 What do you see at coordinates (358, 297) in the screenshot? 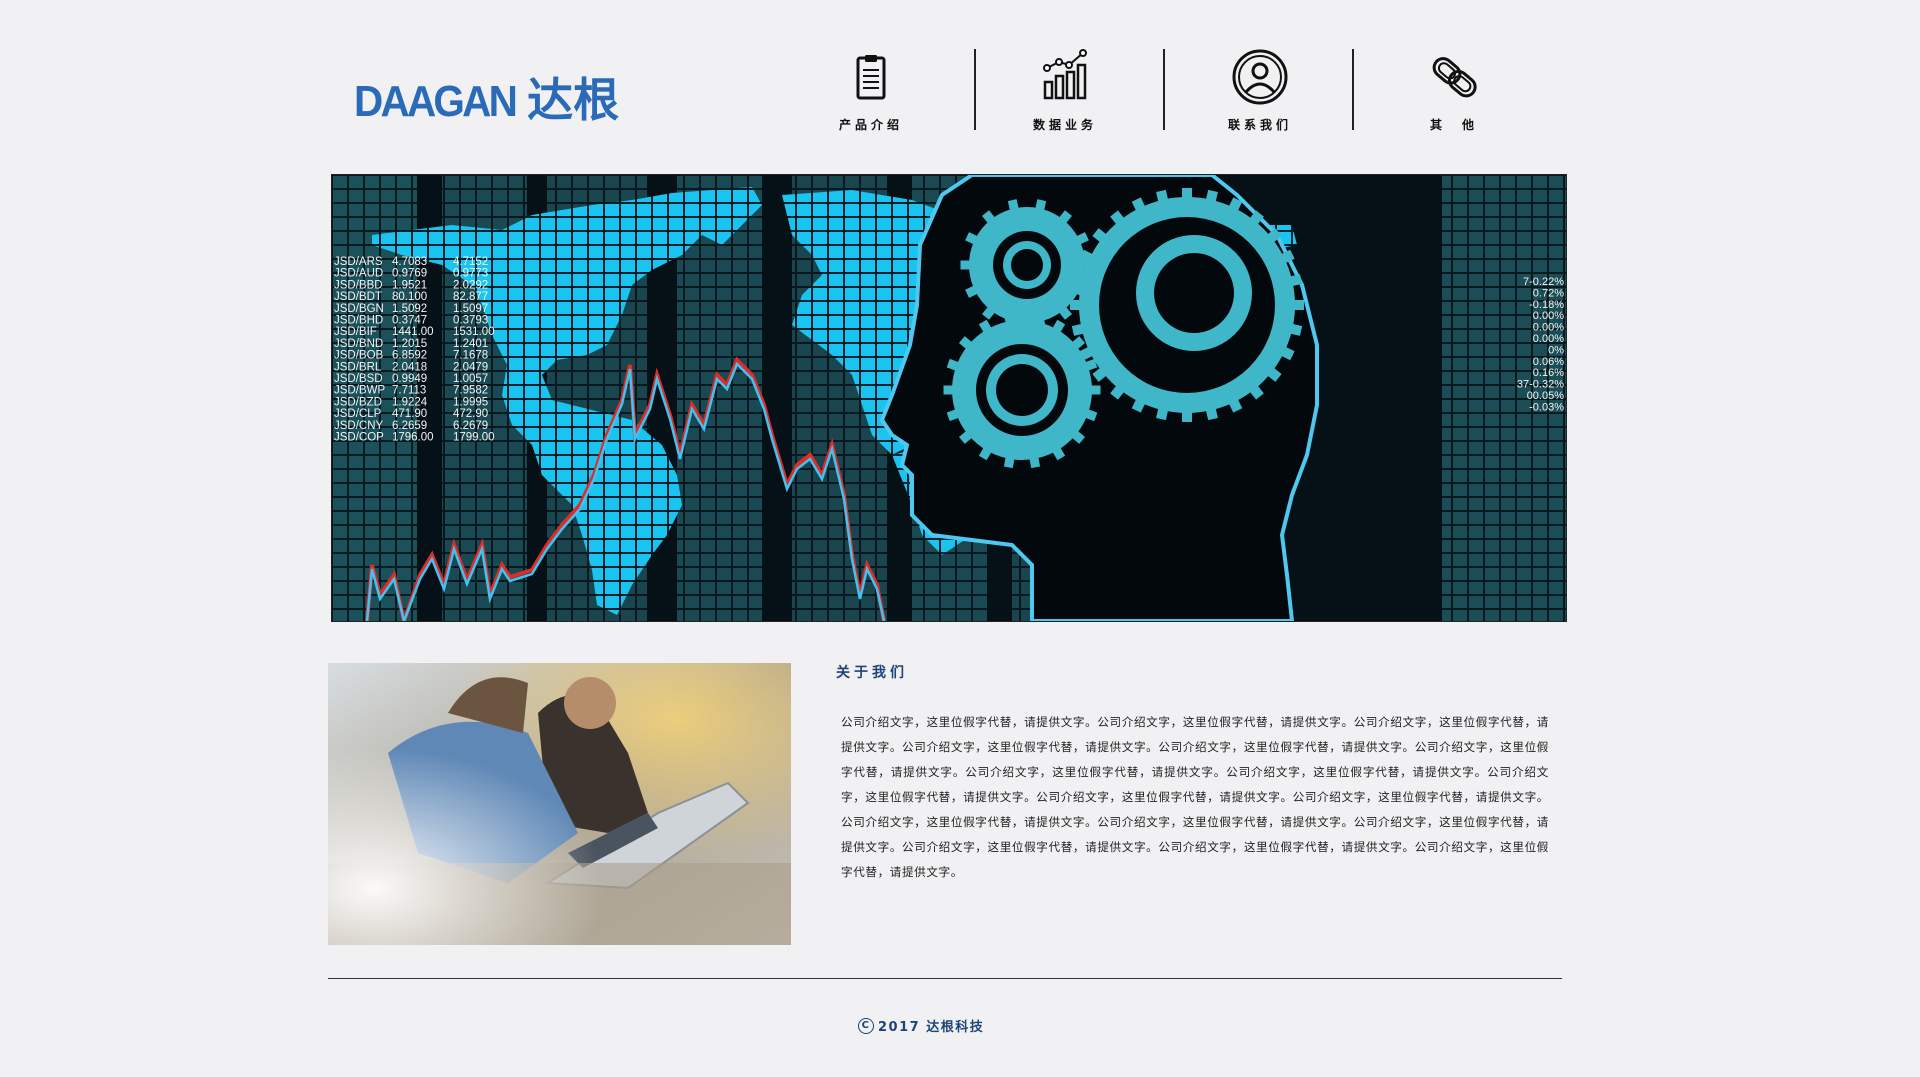
I see `ticker-pair: JSD/BDT` at bounding box center [358, 297].